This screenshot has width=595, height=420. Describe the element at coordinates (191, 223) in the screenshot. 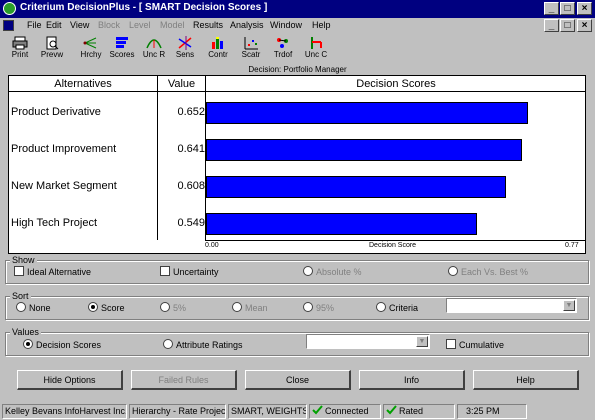

I see `alternative-value: 0.549` at that location.